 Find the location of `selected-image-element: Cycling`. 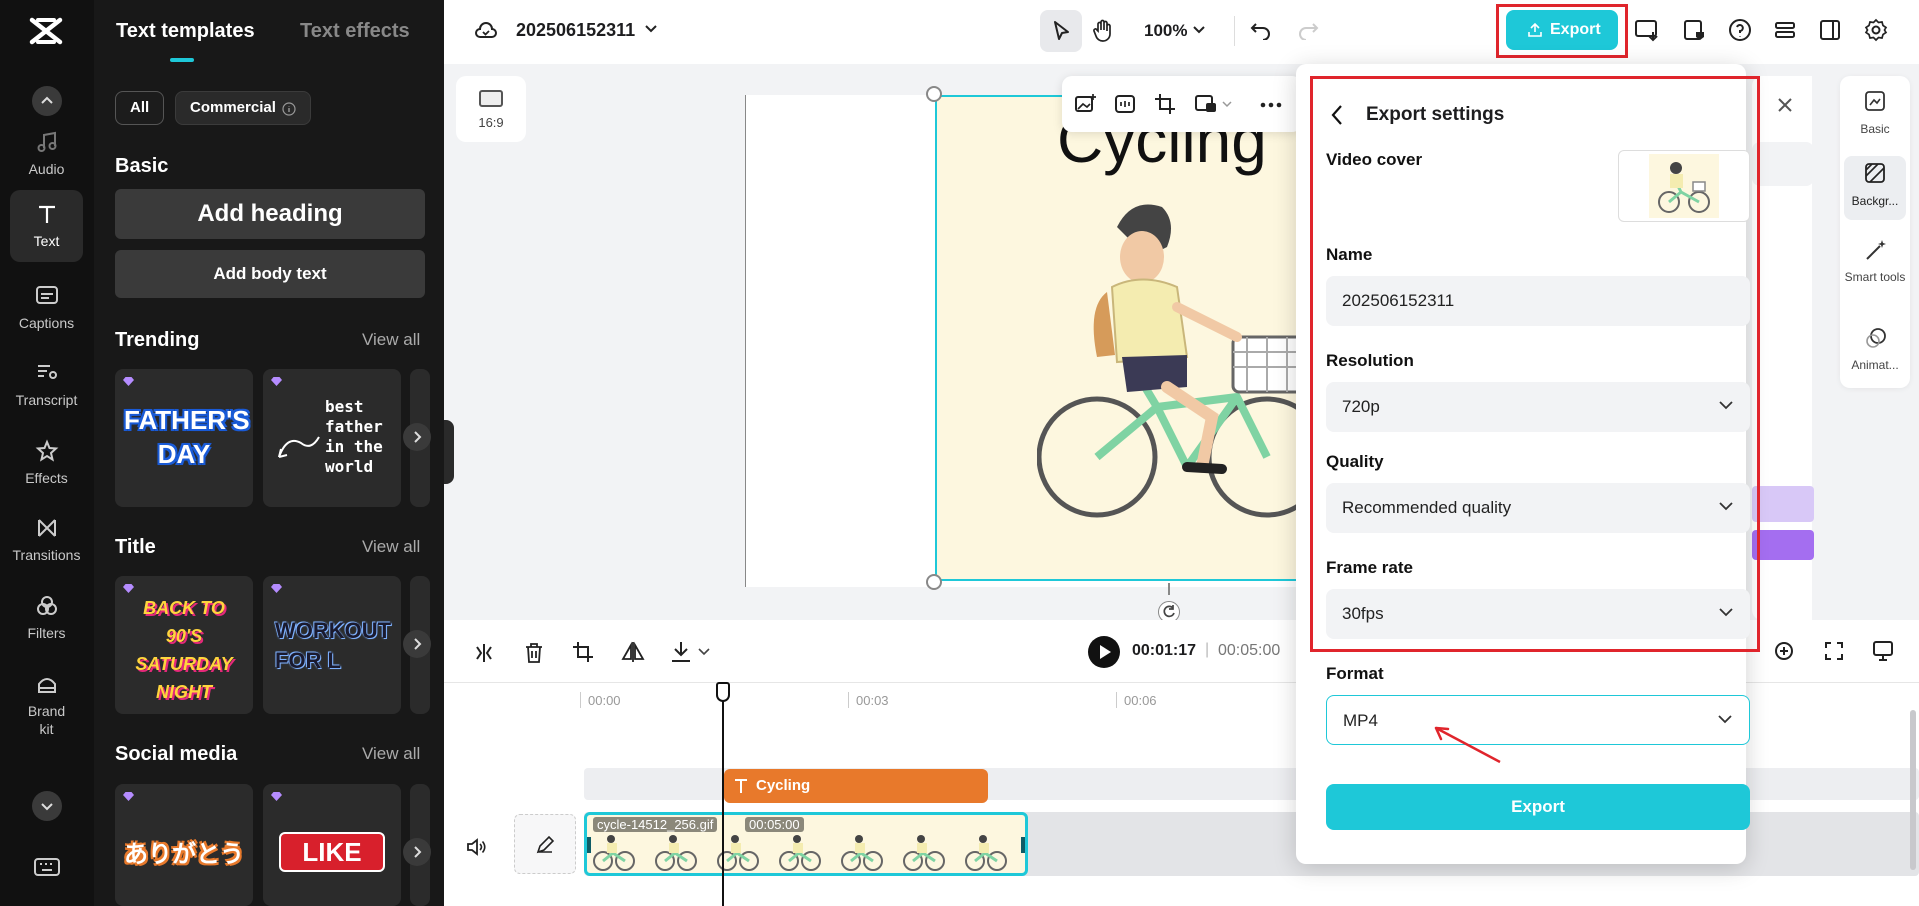

selected-image-element: Cycling is located at coordinates (1117, 338).